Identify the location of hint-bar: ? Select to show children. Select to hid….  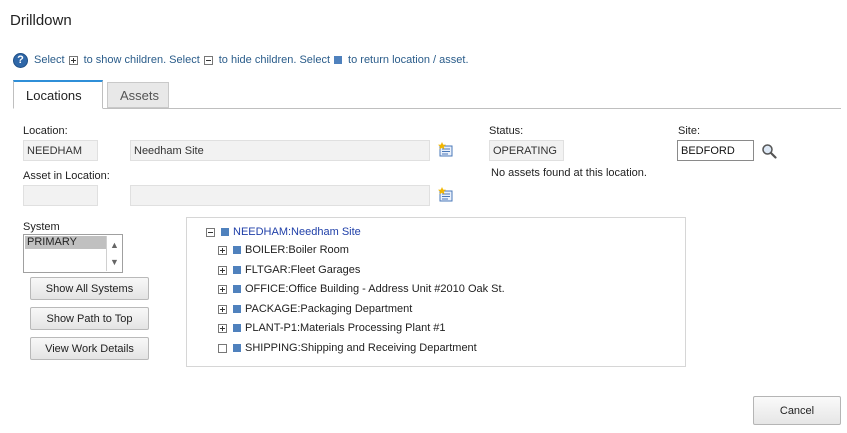
(241, 60).